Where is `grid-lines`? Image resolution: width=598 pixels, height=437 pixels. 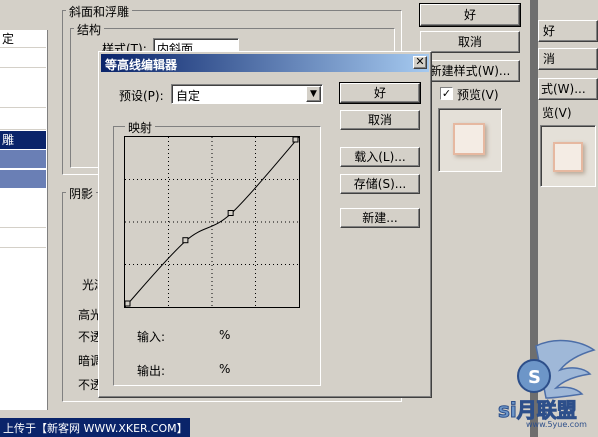
grid-lines is located at coordinates (212, 222).